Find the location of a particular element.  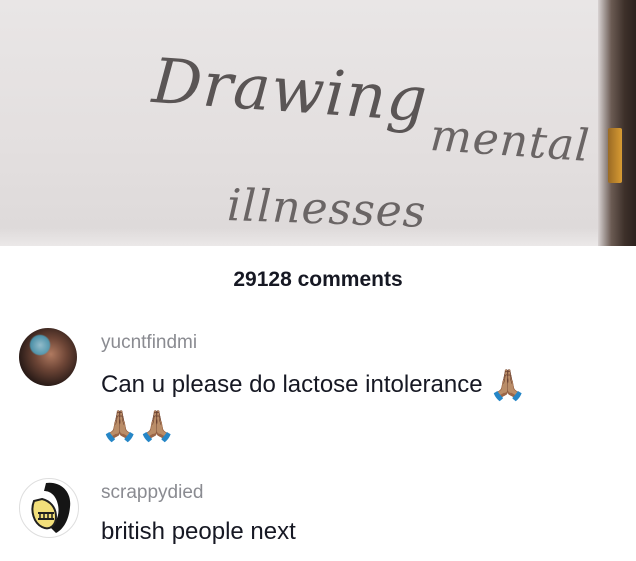

avatar-drawing-icon is located at coordinates (51, 507).